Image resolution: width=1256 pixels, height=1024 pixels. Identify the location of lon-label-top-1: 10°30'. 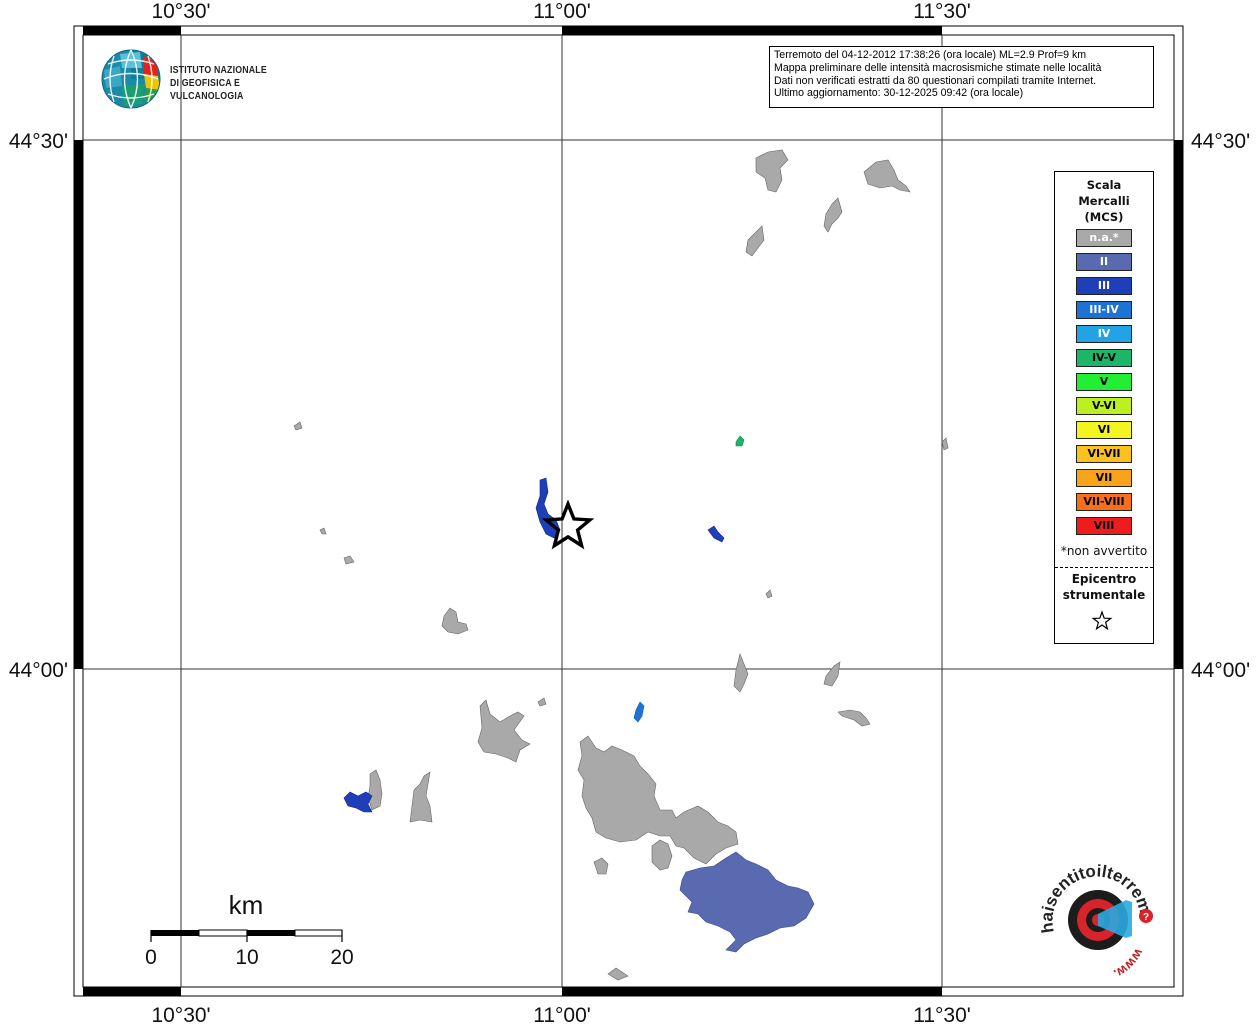
(180, 11).